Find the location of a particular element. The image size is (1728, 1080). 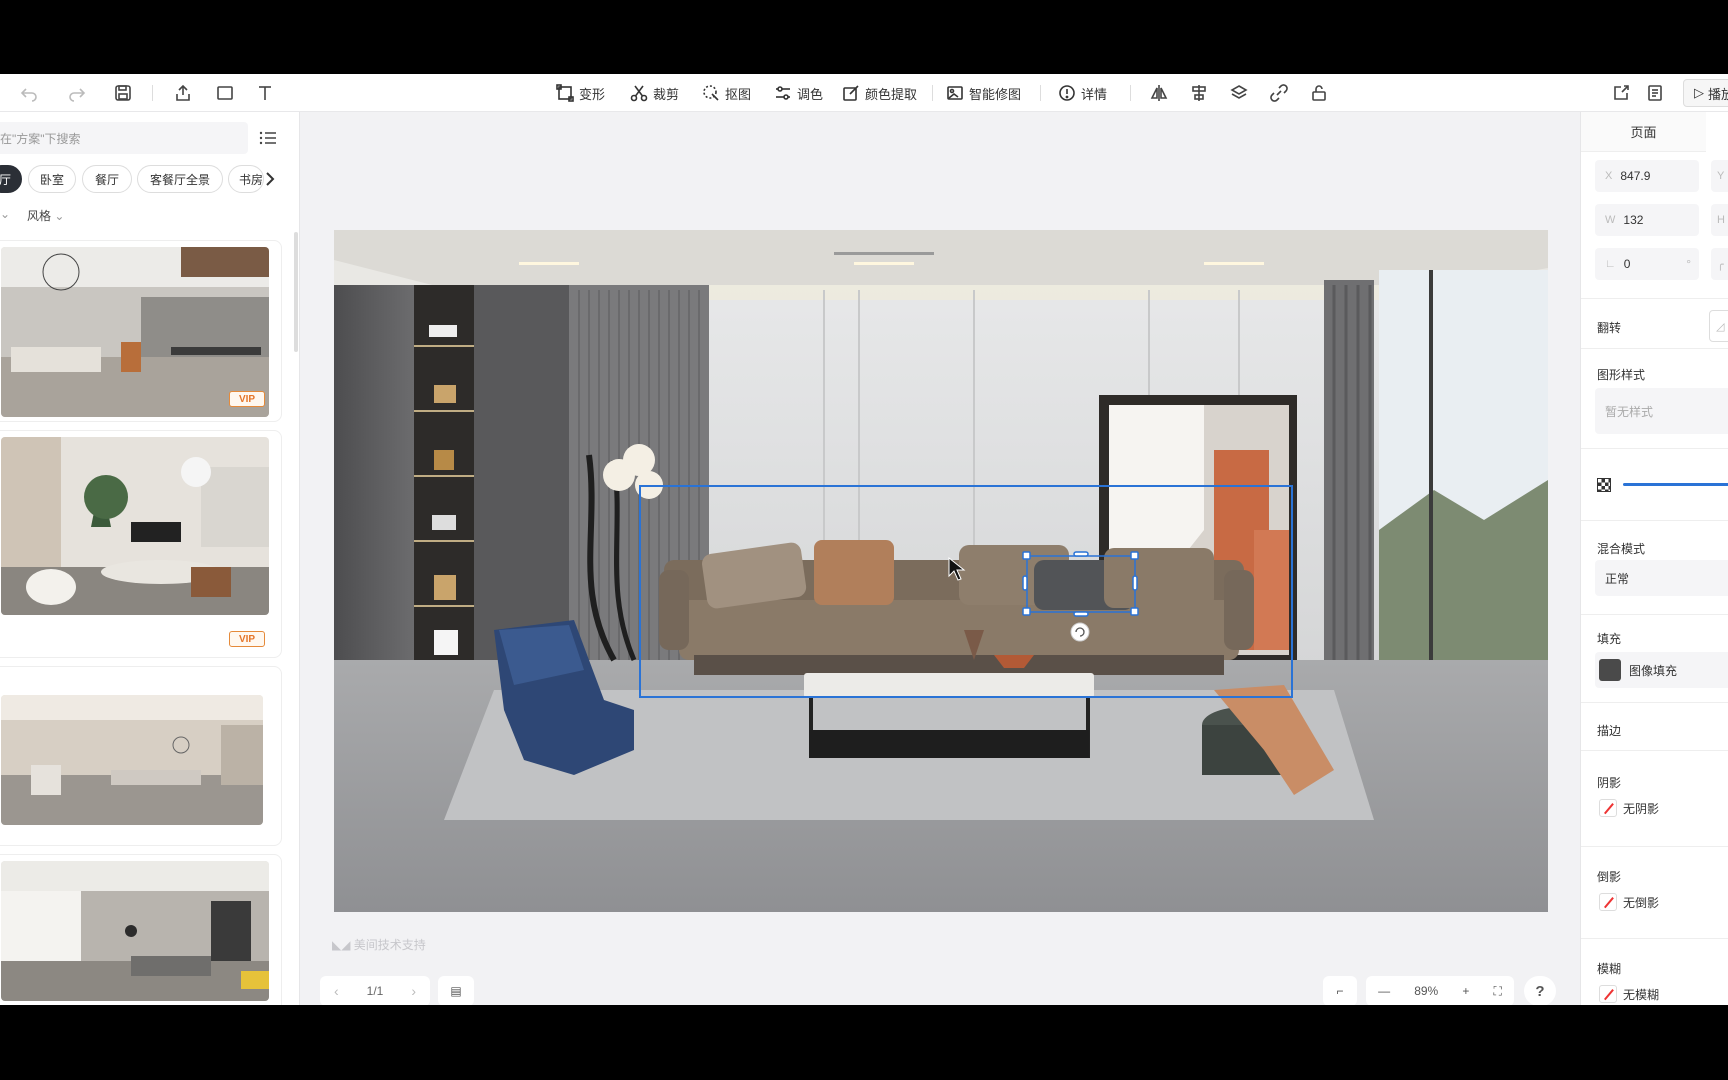

shadow-label: 阴影 is located at coordinates (1609, 783).